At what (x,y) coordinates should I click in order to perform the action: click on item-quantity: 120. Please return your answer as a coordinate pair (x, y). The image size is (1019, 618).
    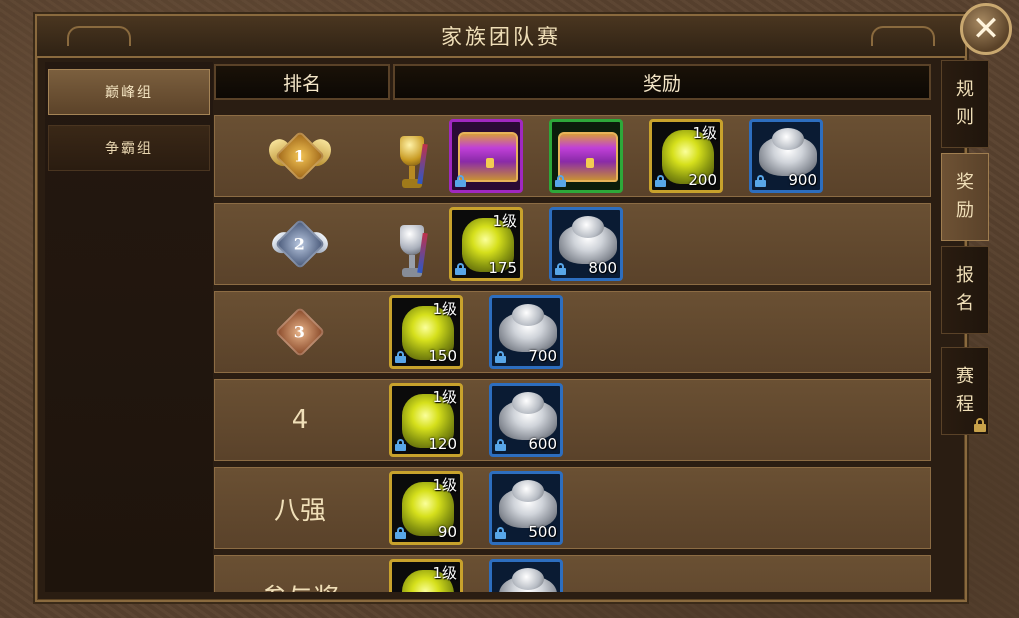
    Looking at the image, I should click on (442, 444).